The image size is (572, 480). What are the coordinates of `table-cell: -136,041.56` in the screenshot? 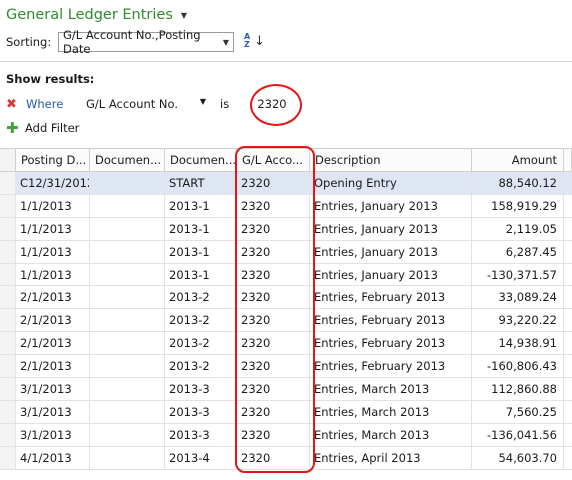 It's located at (518, 434).